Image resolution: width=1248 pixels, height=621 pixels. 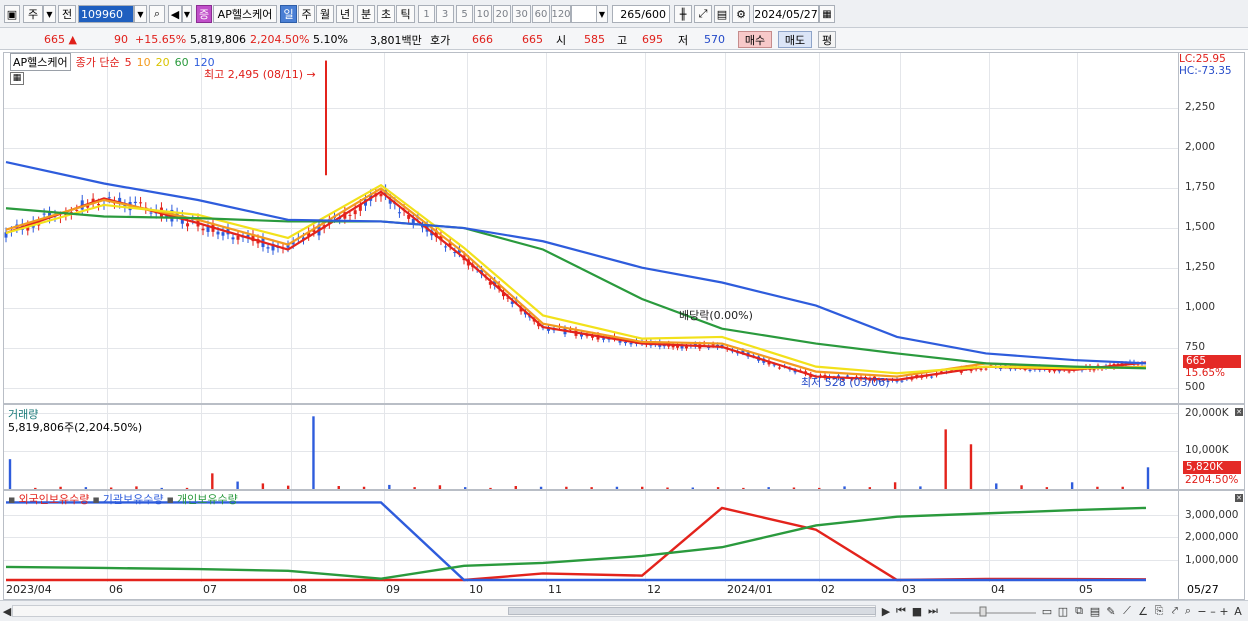 What do you see at coordinates (426, 14) in the screenshot?
I see `interval-1-button: 1` at bounding box center [426, 14].